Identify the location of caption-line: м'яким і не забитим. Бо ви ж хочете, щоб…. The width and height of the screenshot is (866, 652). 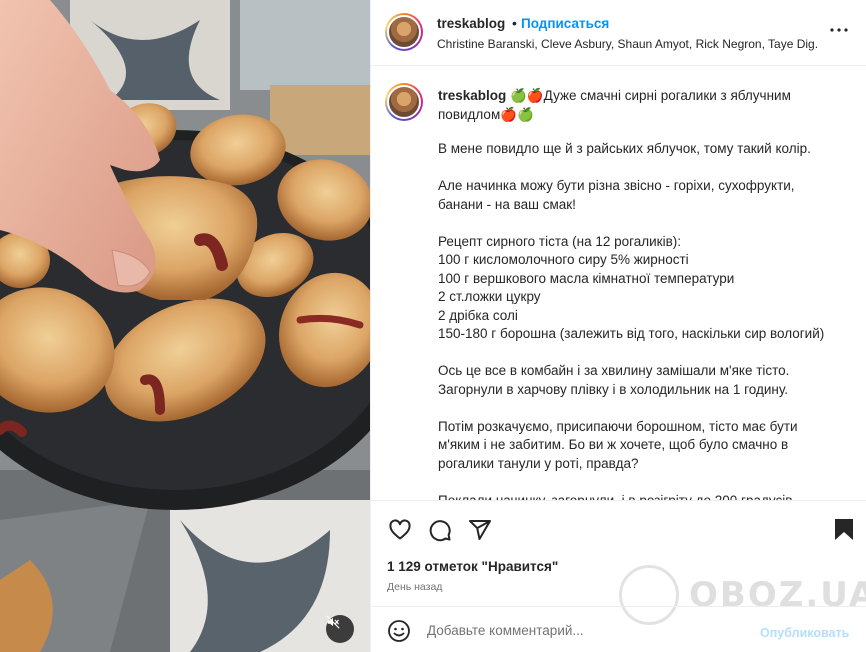
(613, 444).